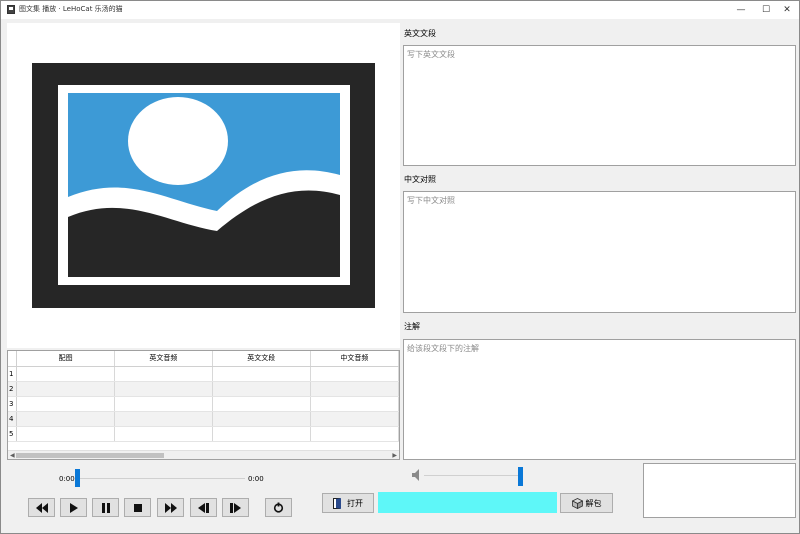 Image resolution: width=800 pixels, height=534 pixels. I want to click on table-row: 5, so click(203, 434).